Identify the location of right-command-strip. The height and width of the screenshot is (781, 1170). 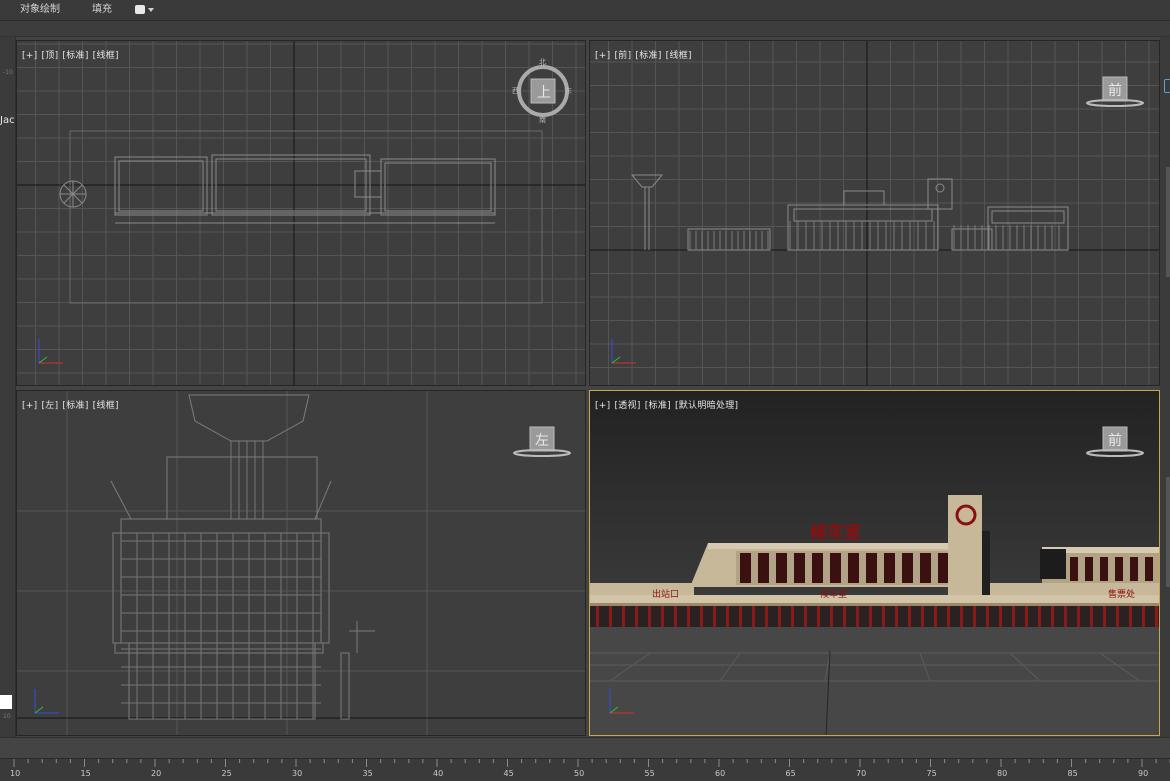
(1165, 387).